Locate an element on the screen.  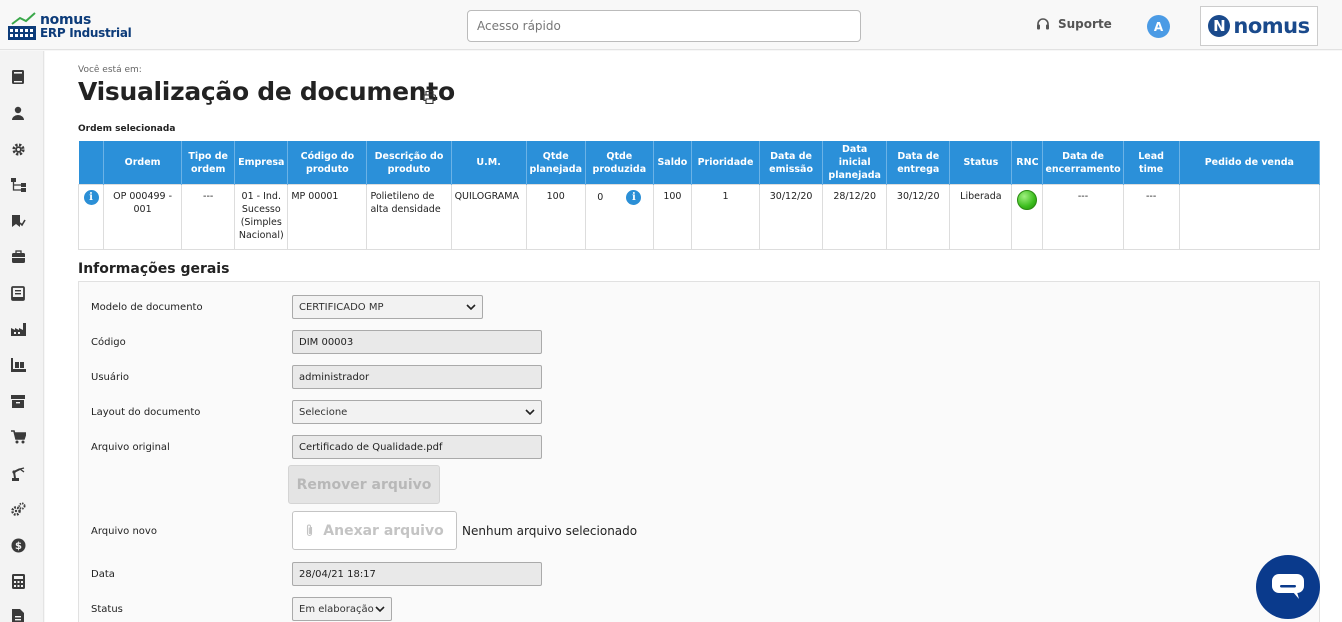
page-title: Visualização de documento is located at coordinates (266, 91).